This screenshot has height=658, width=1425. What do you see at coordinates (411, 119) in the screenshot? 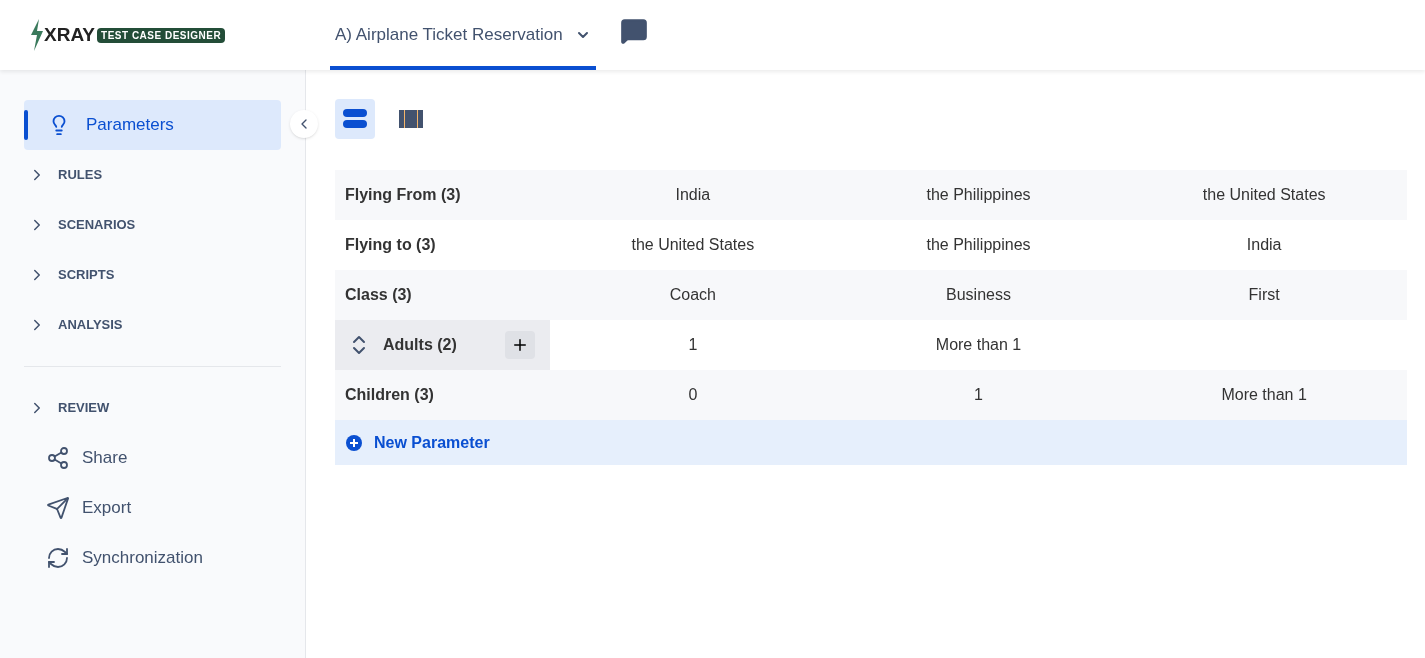
I see `columns-icon` at bounding box center [411, 119].